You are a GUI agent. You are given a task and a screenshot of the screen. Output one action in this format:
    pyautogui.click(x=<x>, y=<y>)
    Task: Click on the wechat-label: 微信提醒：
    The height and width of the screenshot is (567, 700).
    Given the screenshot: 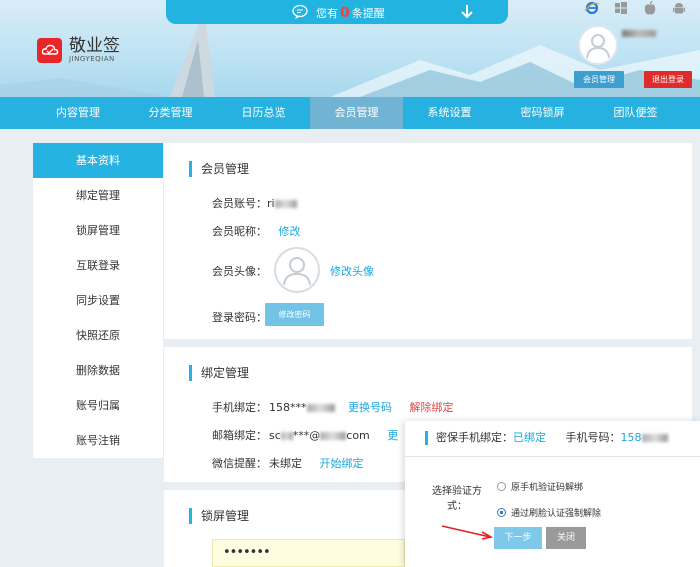 What is the action you would take?
    pyautogui.click(x=239, y=463)
    